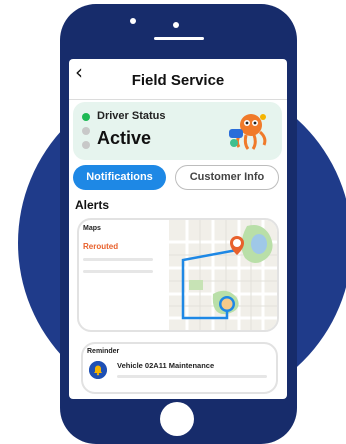  What do you see at coordinates (166, 365) in the screenshot?
I see `reminder-title: Vehicle 02A11 Maintenance` at bounding box center [166, 365].